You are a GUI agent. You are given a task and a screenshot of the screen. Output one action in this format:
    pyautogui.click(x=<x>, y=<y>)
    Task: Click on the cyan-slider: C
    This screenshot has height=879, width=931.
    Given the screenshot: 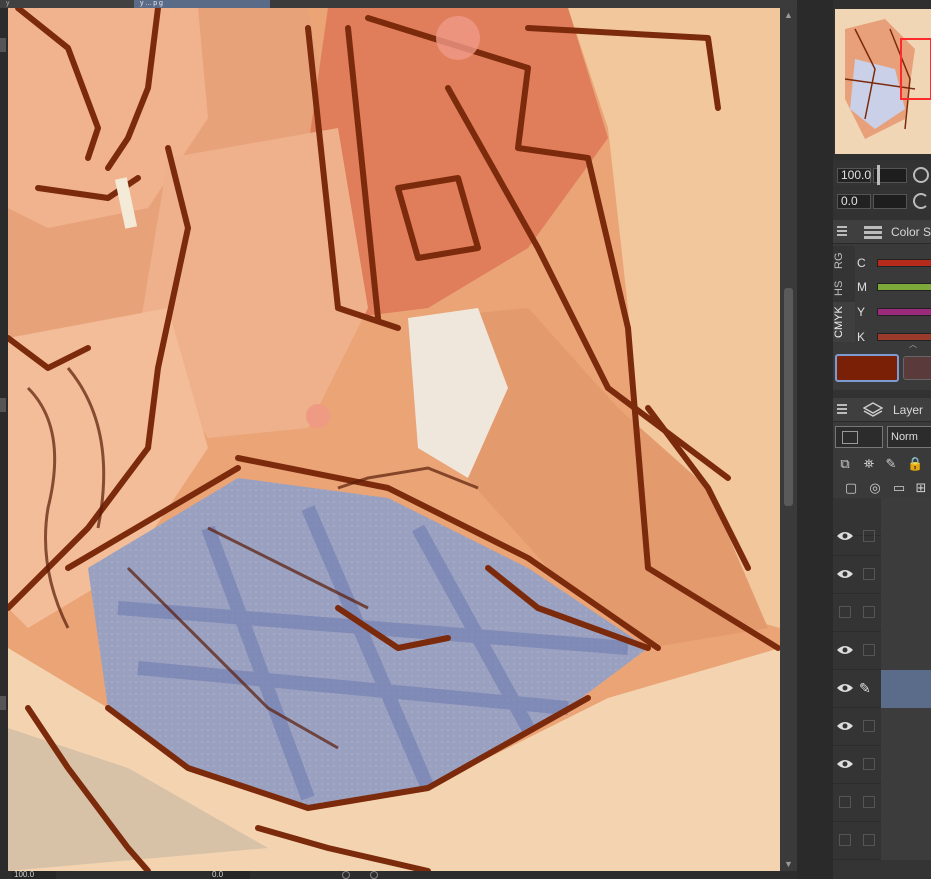 What is the action you would take?
    pyautogui.click(x=894, y=262)
    